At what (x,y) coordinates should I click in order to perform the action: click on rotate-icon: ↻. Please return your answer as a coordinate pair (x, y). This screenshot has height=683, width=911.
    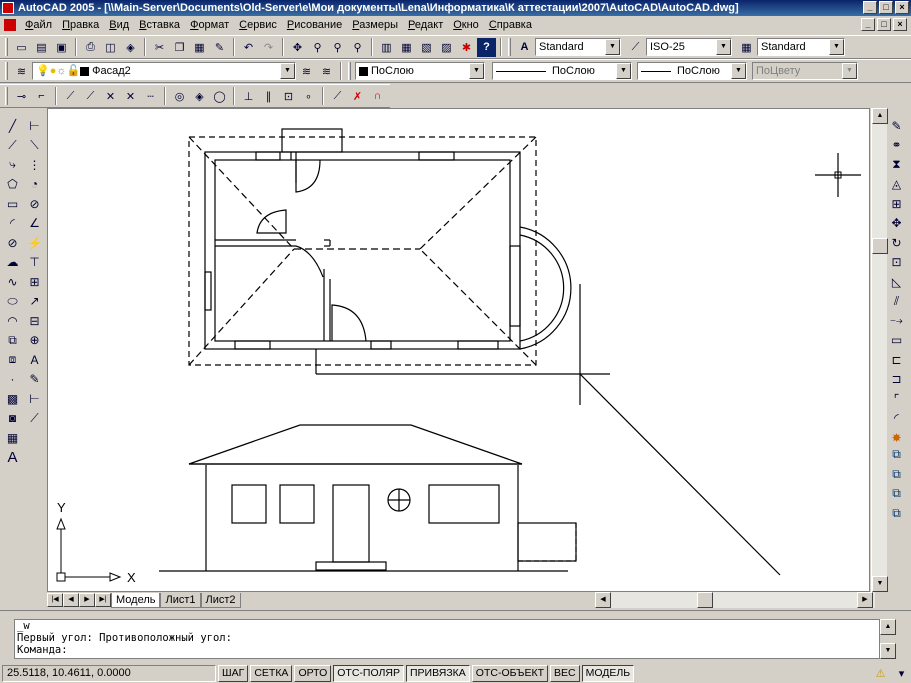
    Looking at the image, I should click on (896, 243).